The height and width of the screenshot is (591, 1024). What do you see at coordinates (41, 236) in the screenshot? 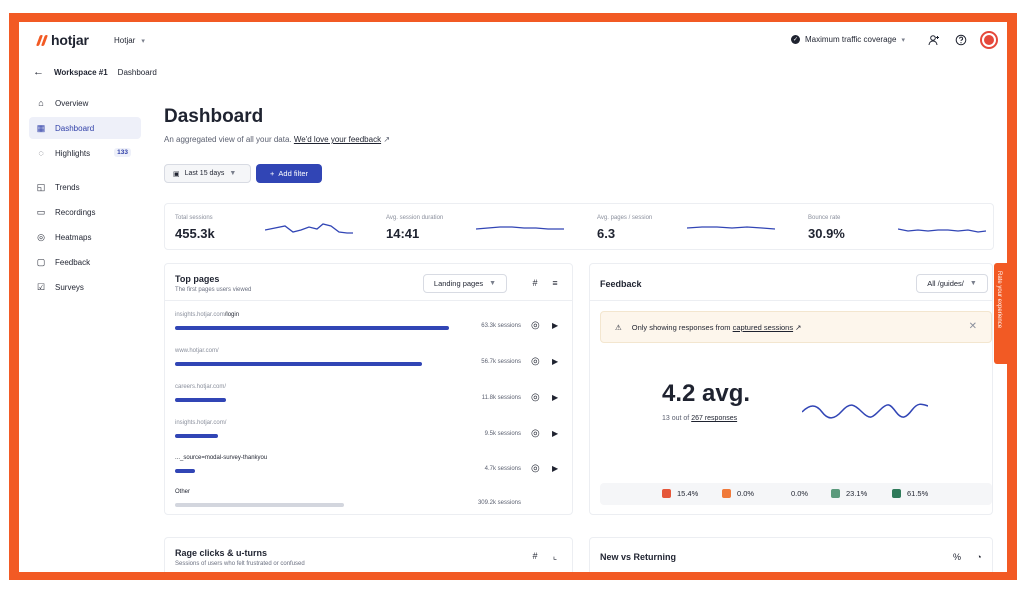
I see `heatmaps-icon: ◎` at bounding box center [41, 236].